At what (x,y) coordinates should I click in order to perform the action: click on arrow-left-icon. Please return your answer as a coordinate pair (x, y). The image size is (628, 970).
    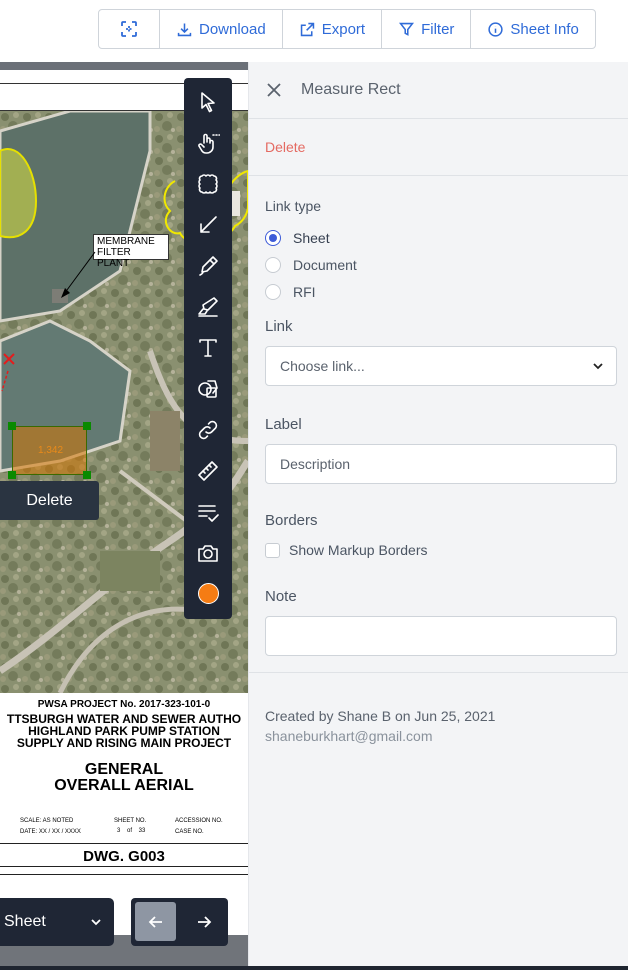
    Looking at the image, I should click on (155, 921).